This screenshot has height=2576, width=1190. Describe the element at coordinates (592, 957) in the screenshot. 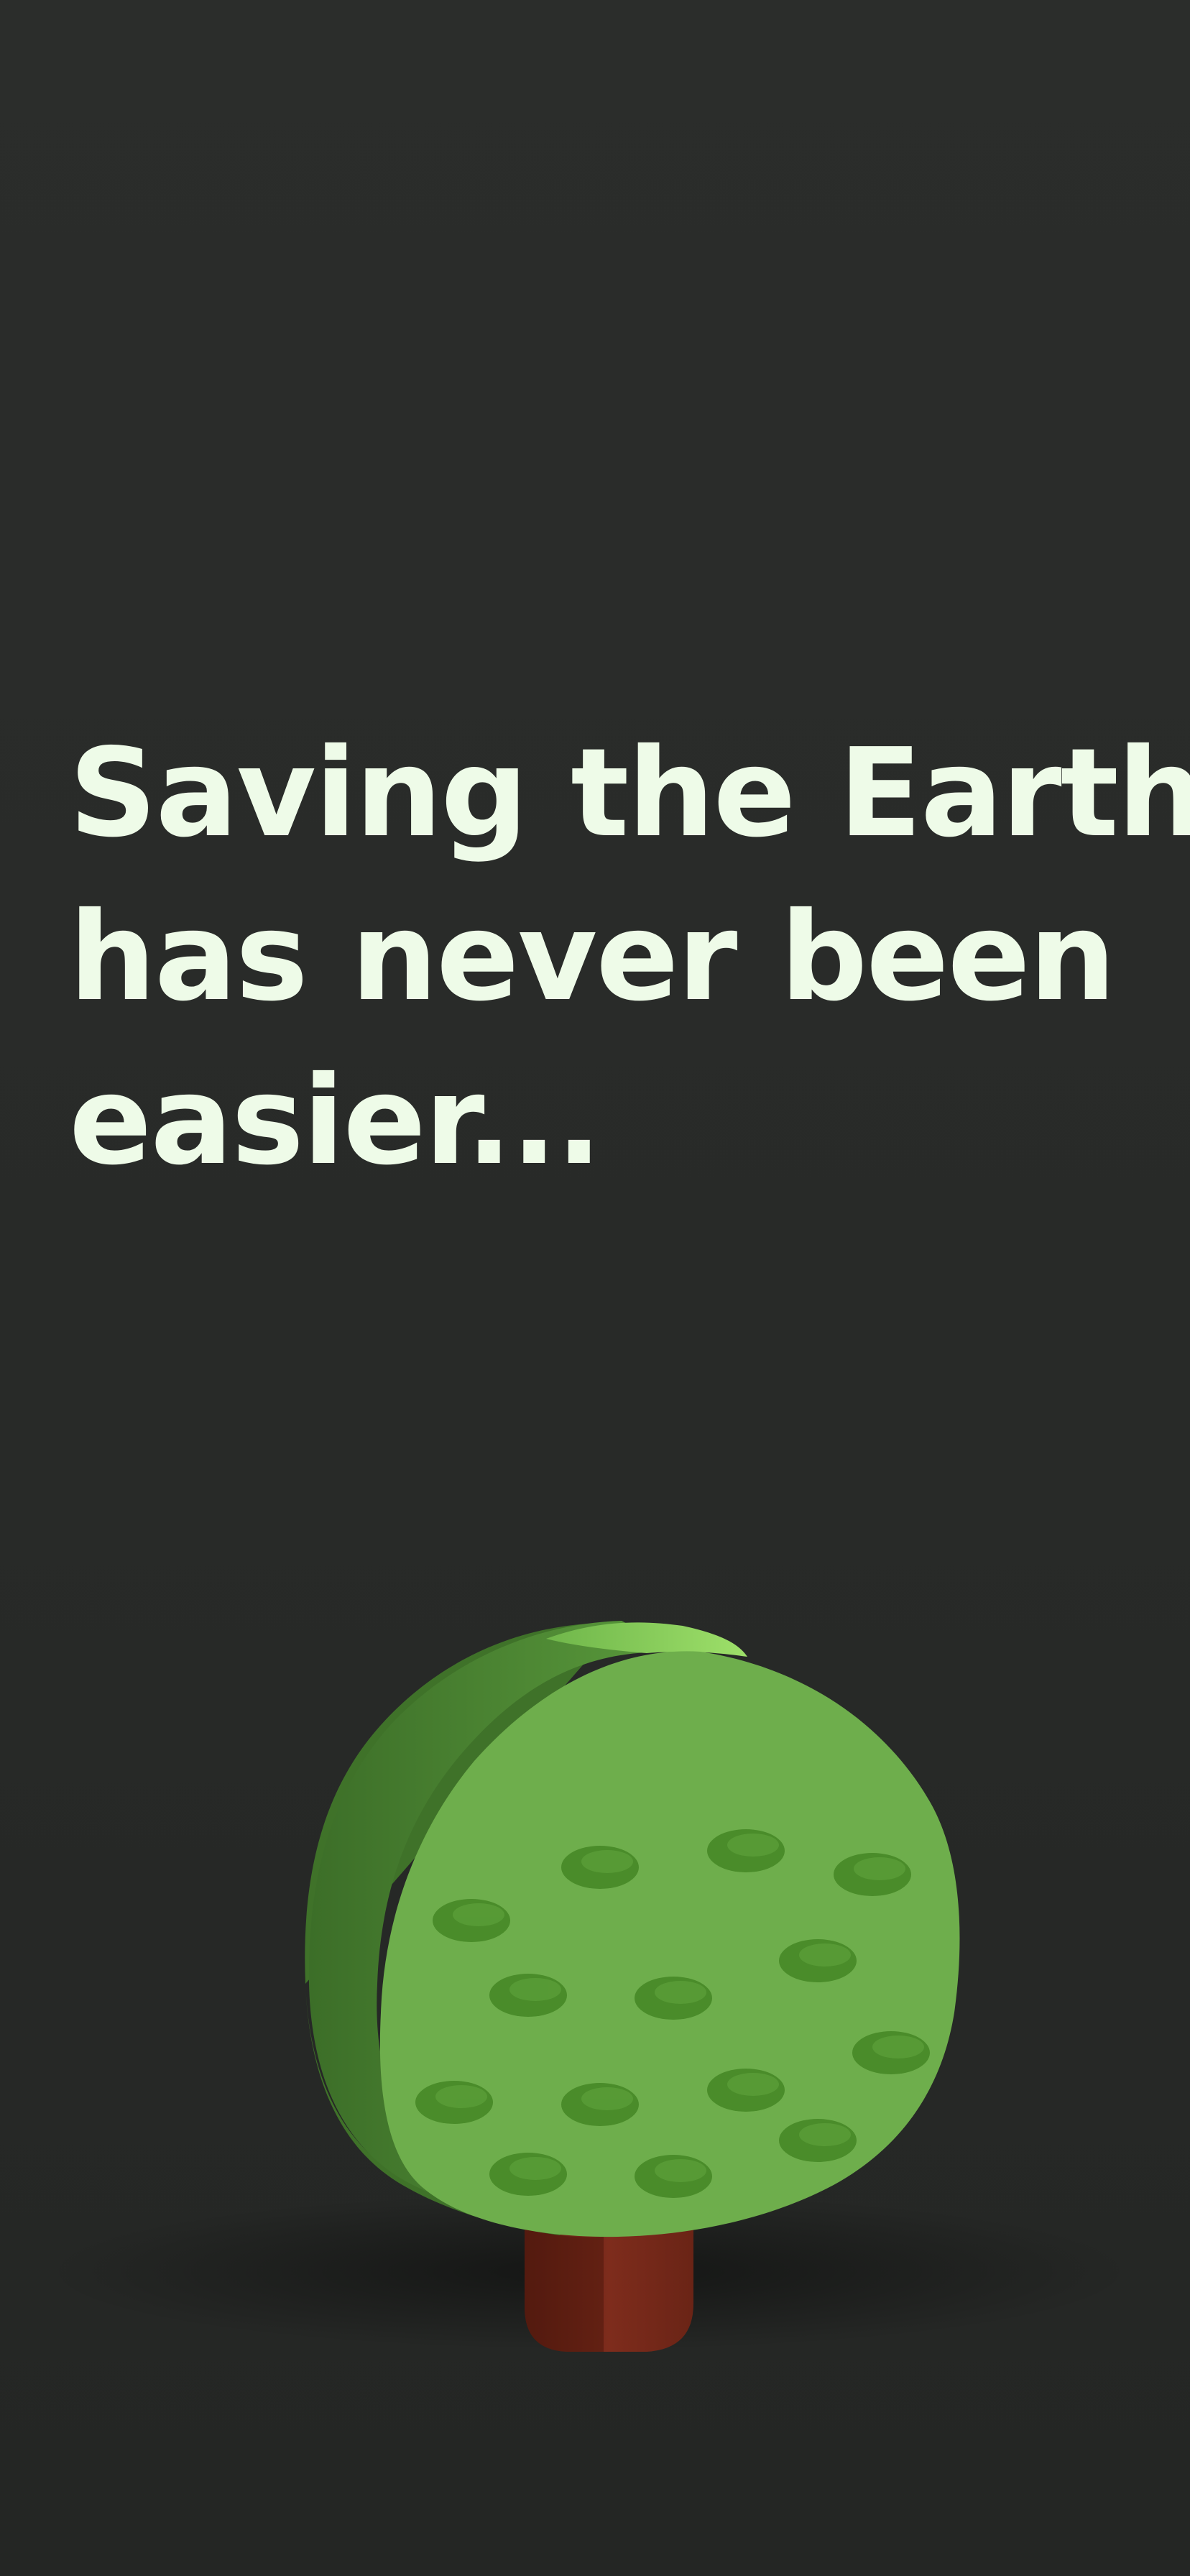

I see `headline-line-2: has never been` at that location.